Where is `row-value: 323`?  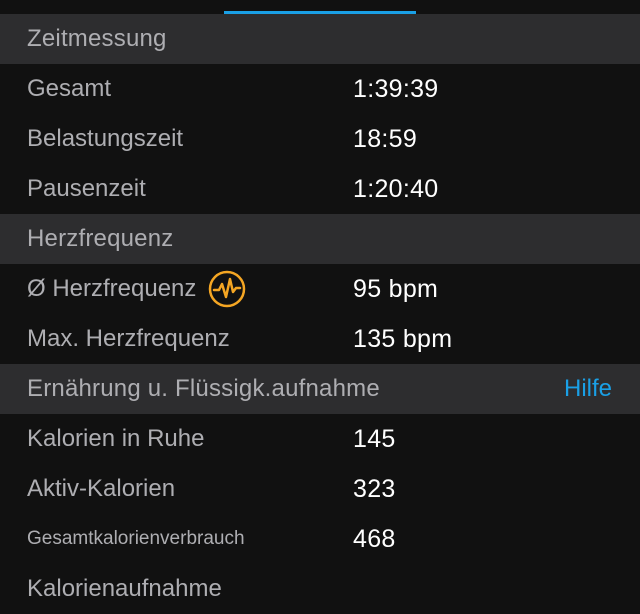
row-value: 323 is located at coordinates (374, 488).